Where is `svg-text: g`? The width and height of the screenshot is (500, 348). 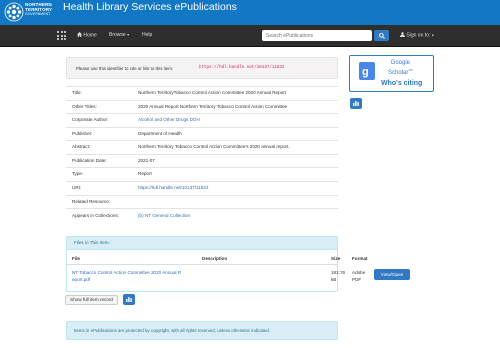 svg-text: g is located at coordinates (365, 72).